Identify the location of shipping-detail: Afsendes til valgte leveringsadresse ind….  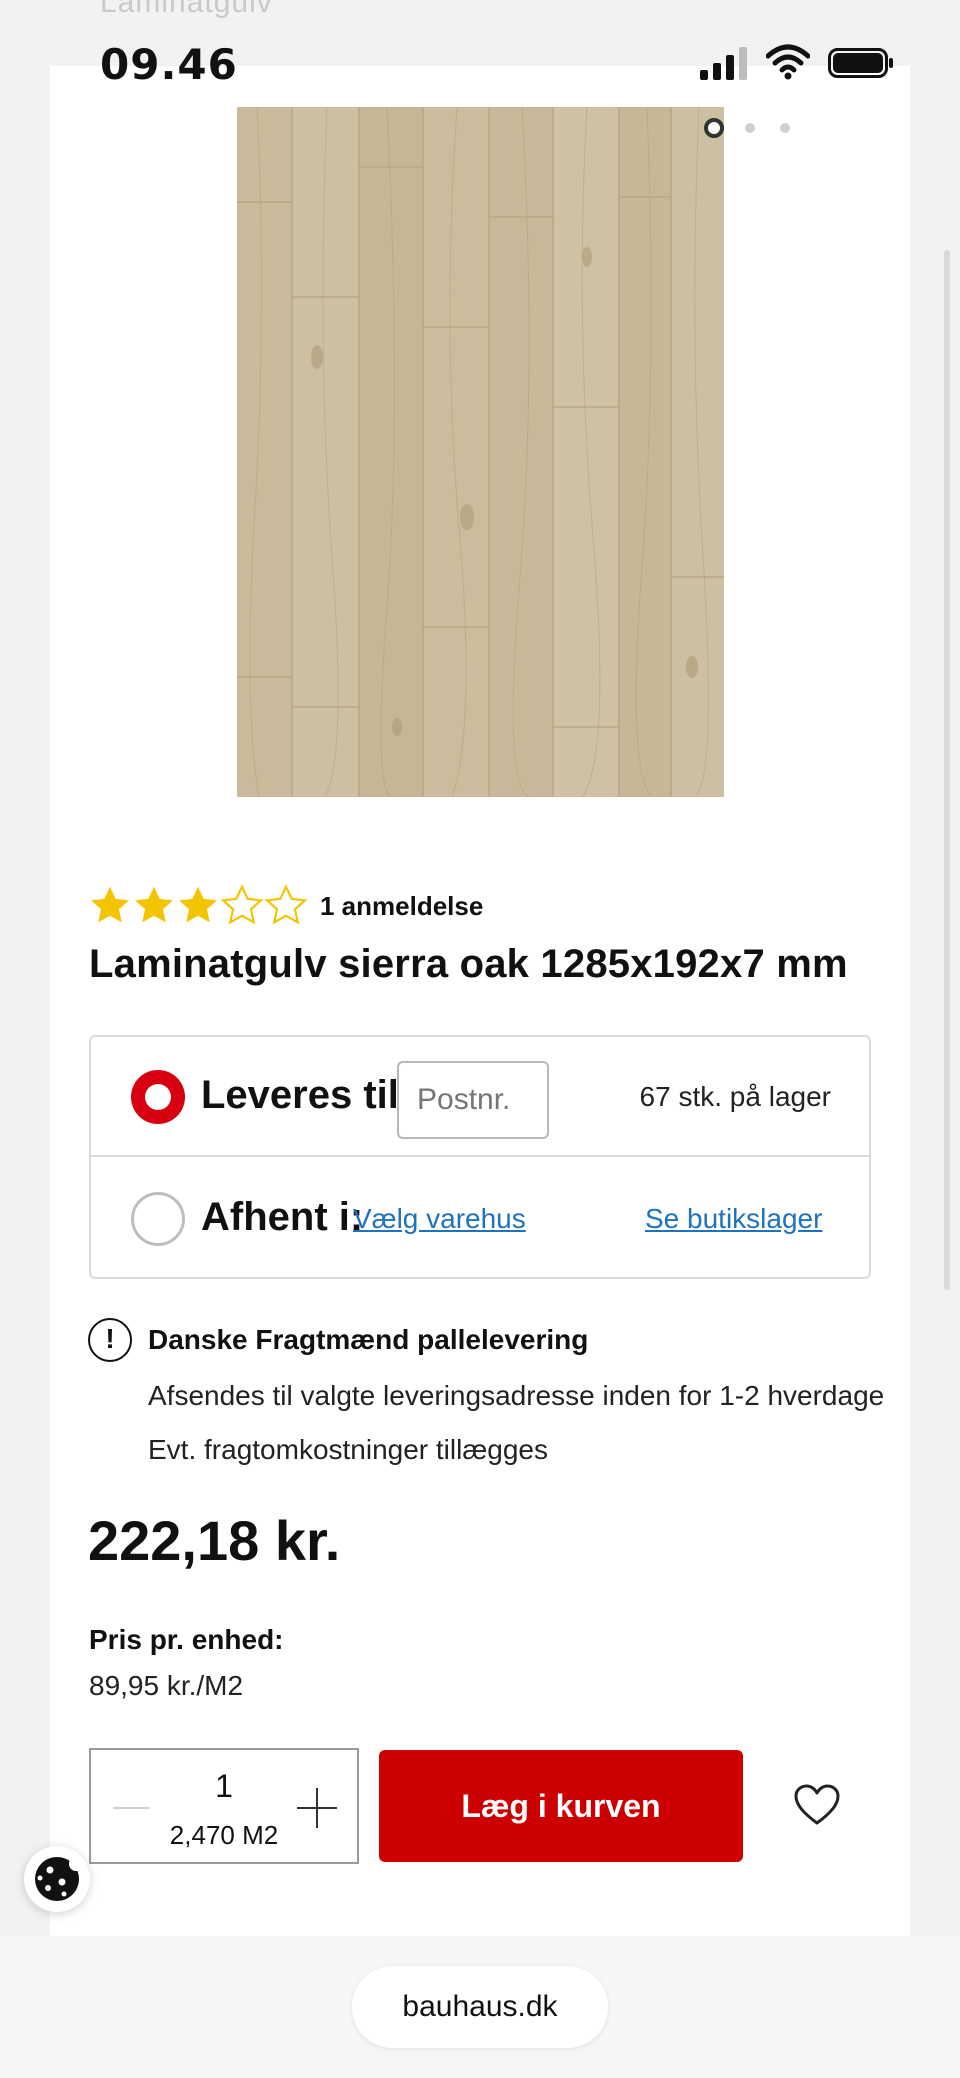
(516, 1395).